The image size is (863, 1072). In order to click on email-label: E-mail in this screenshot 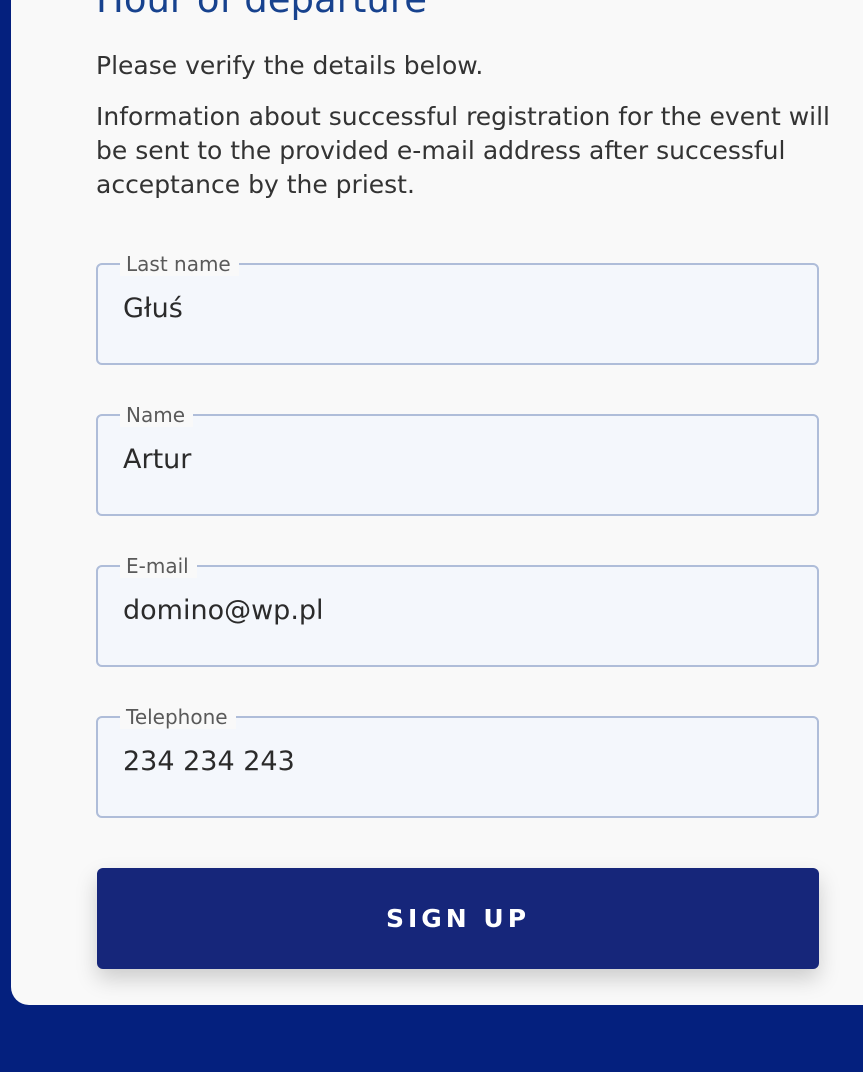, I will do `click(158, 566)`.